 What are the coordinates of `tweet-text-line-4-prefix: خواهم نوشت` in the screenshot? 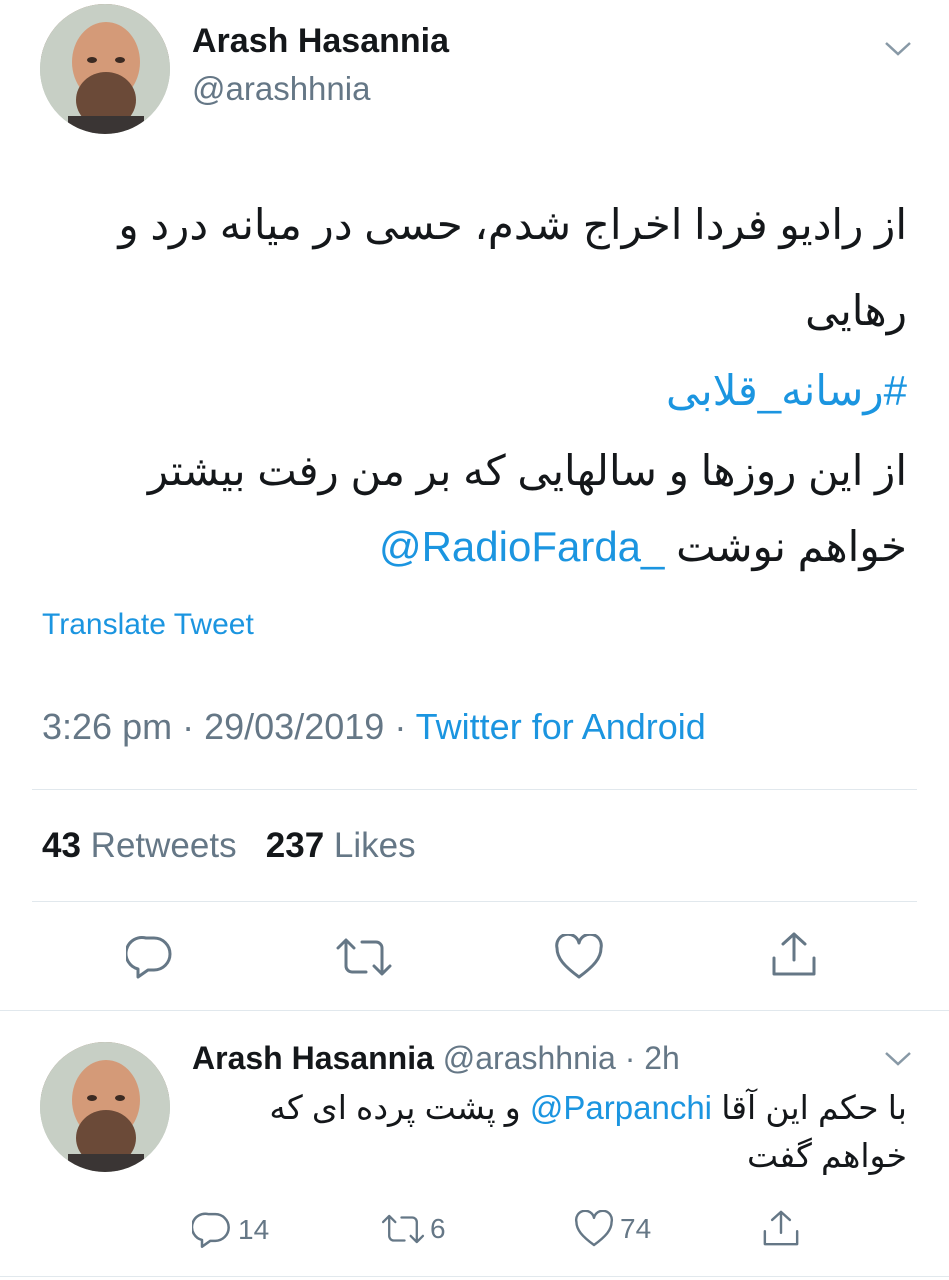 It's located at (791, 546).